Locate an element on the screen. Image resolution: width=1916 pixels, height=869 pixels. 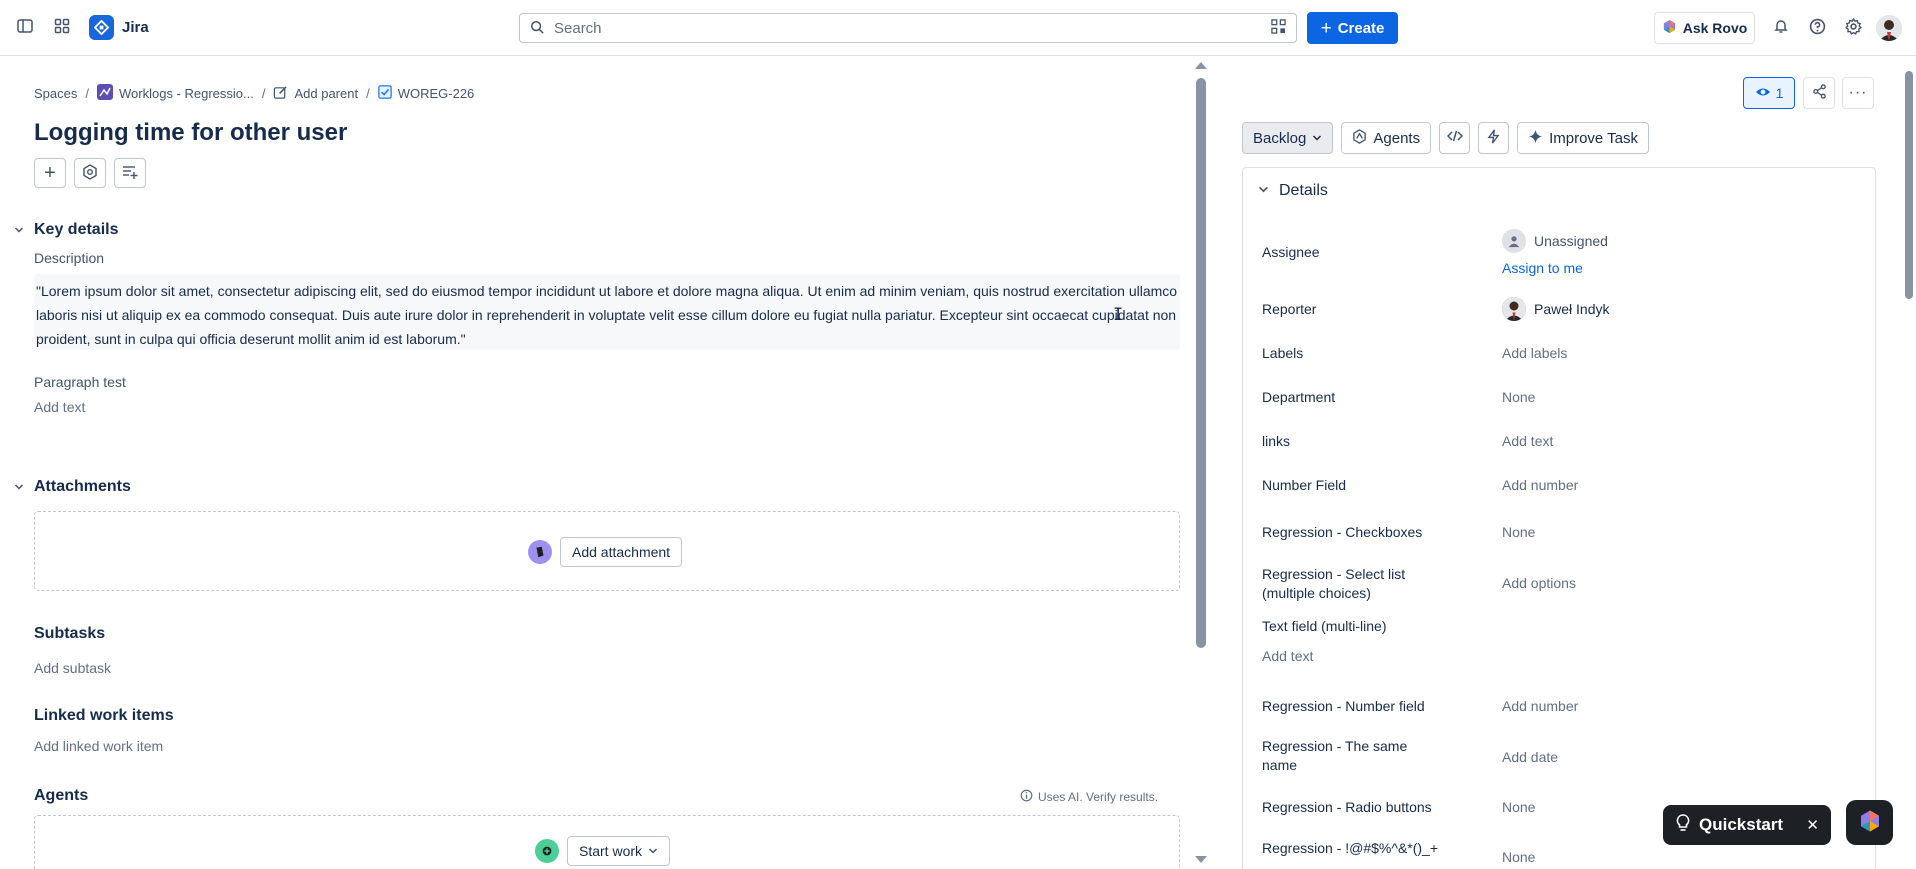
details-header: Details is located at coordinates (1293, 191).